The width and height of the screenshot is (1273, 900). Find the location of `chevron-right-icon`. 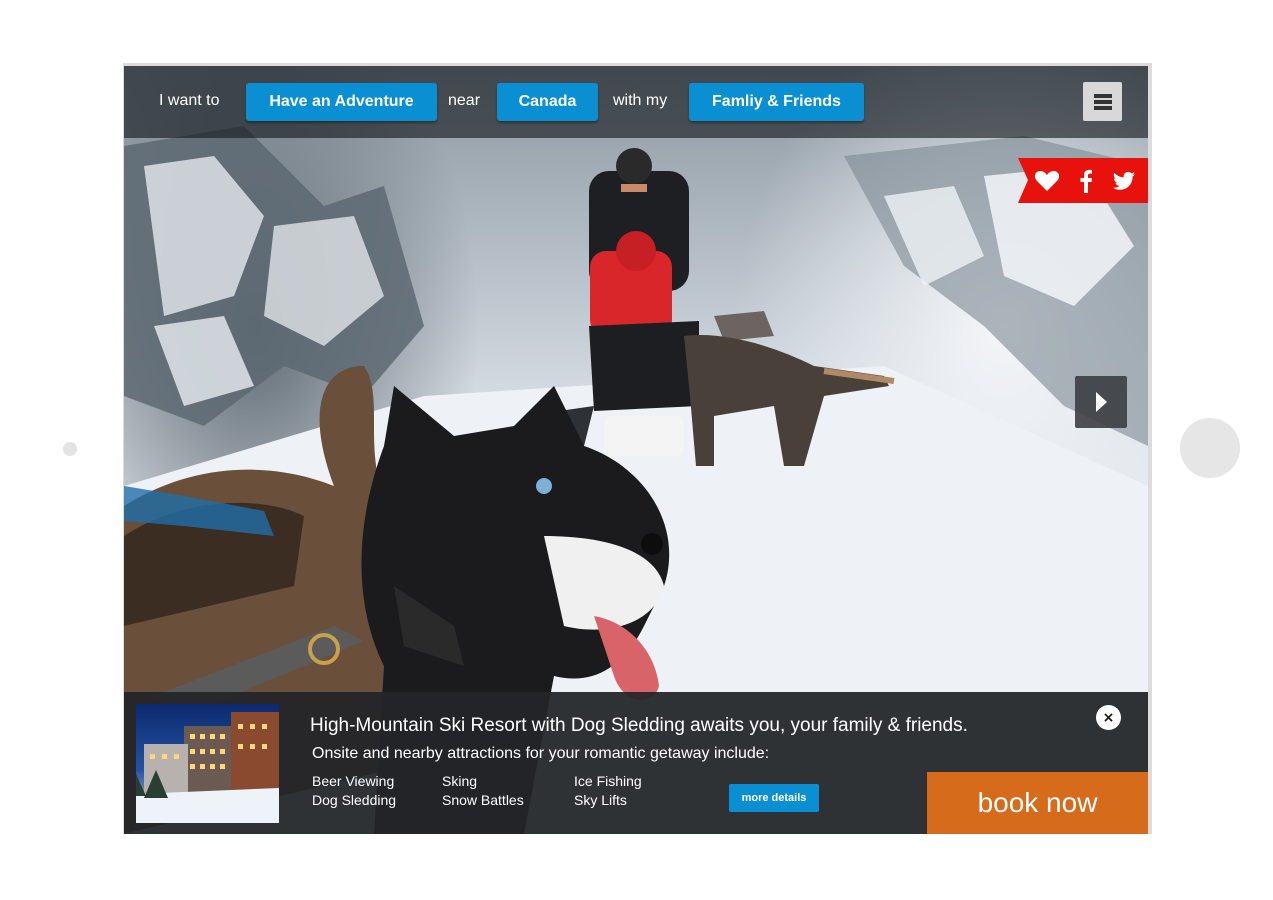

chevron-right-icon is located at coordinates (1101, 402).